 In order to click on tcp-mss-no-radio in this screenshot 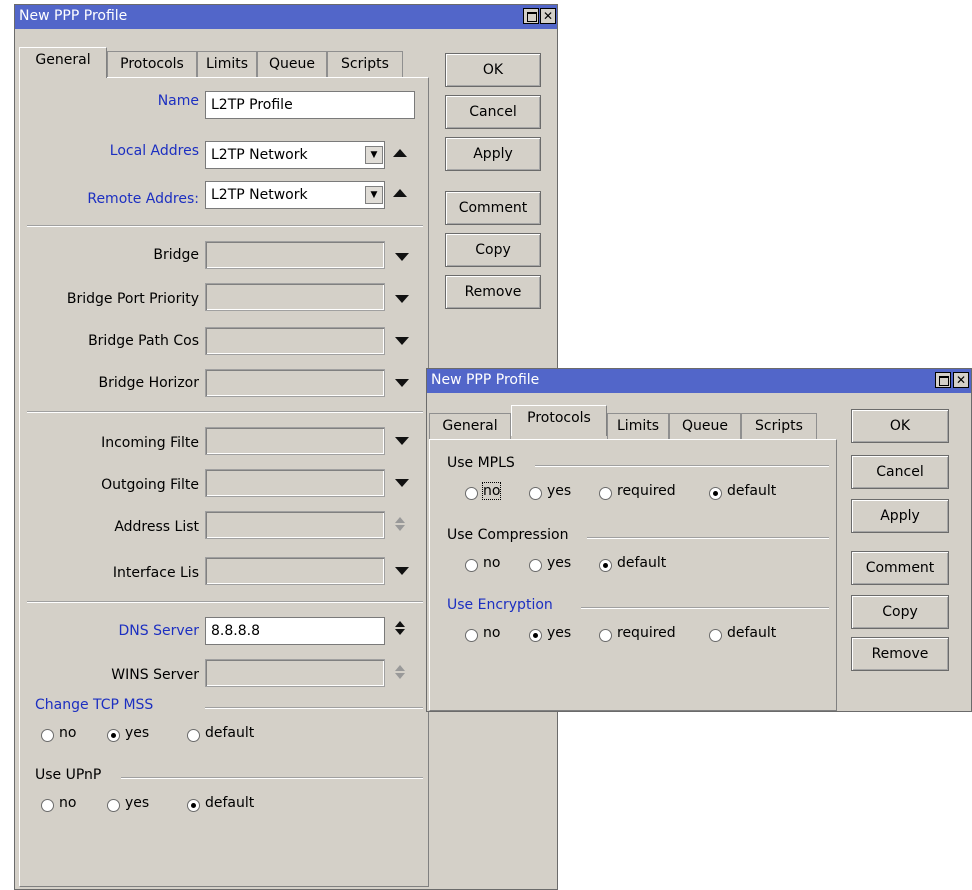, I will do `click(47, 735)`.